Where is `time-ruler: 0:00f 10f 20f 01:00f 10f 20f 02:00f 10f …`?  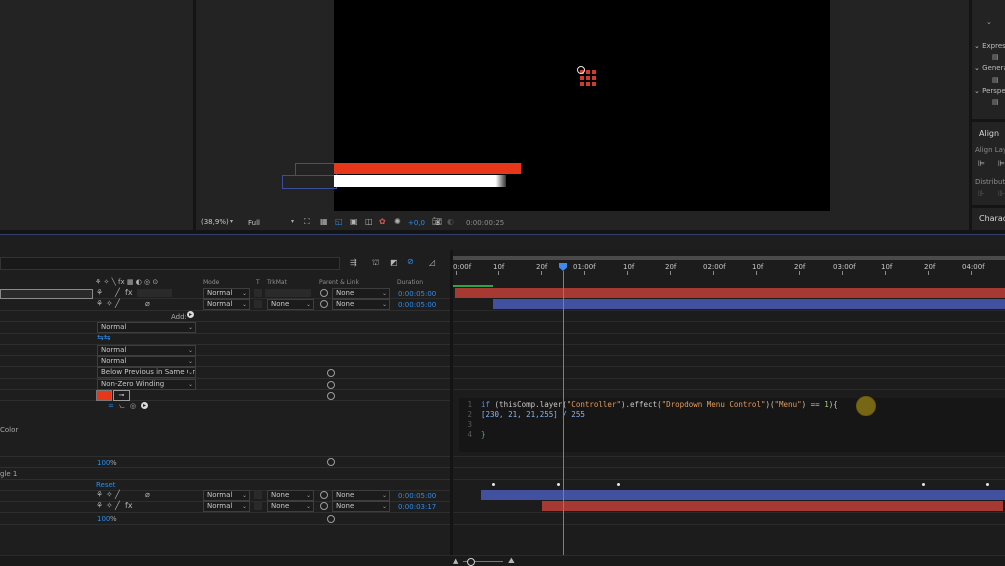
time-ruler: 0:00f 10f 20f 01:00f 10f 20f 02:00f 10f … is located at coordinates (729, 267).